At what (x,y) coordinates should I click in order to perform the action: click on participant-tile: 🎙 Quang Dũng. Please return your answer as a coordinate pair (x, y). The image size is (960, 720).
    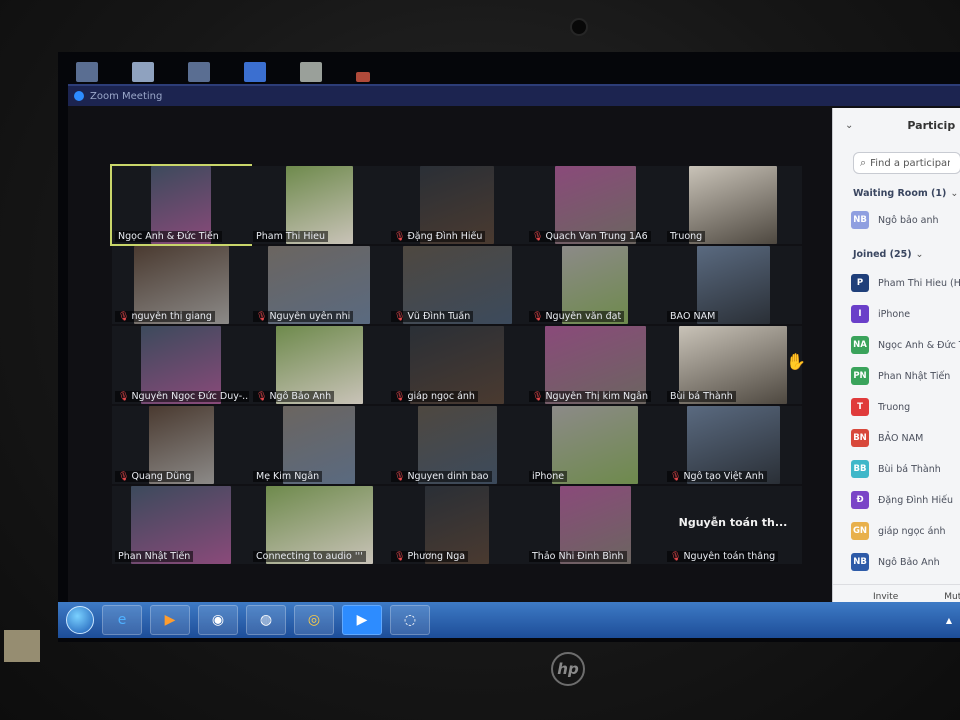
    Looking at the image, I should click on (181, 445).